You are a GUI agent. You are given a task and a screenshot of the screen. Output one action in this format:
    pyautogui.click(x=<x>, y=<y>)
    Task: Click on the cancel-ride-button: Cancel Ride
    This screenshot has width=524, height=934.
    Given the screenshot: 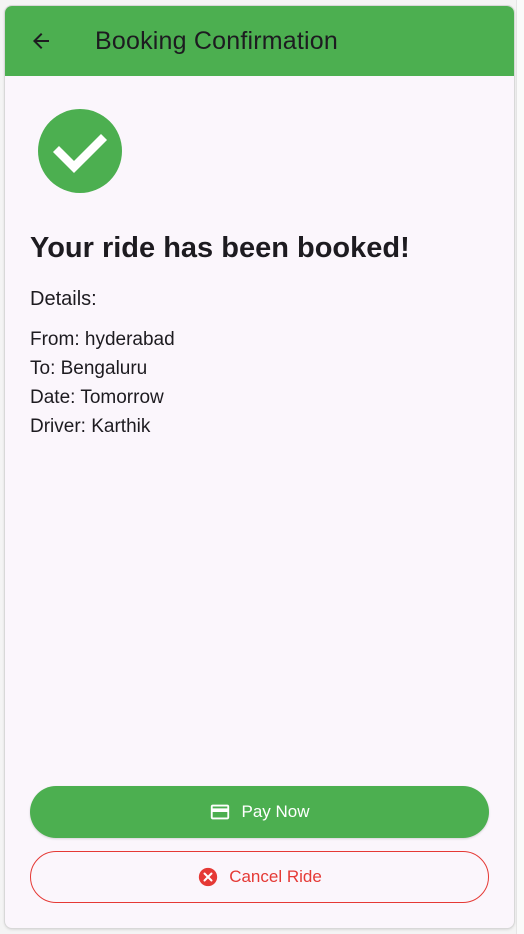 What is the action you would take?
    pyautogui.click(x=259, y=877)
    